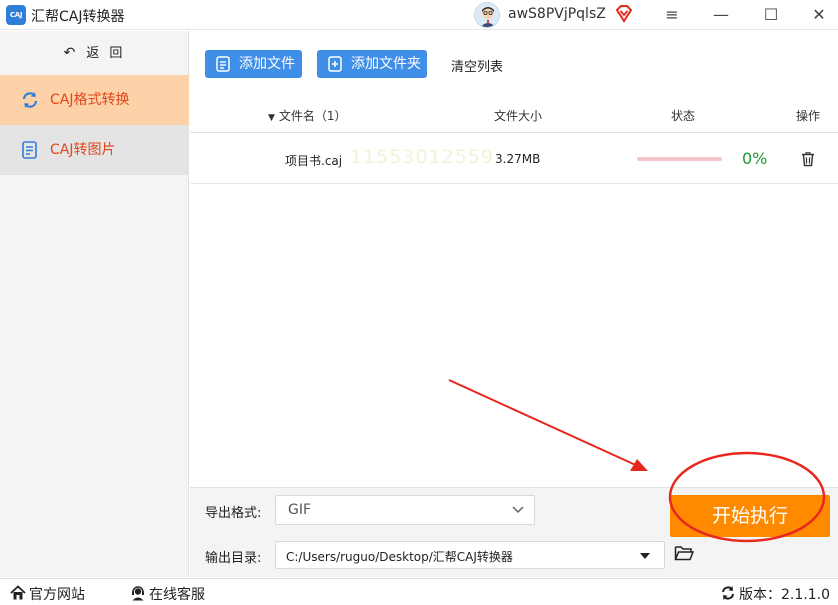 The image size is (838, 605). What do you see at coordinates (233, 513) in the screenshot?
I see `format-label: 导出格式:` at bounding box center [233, 513].